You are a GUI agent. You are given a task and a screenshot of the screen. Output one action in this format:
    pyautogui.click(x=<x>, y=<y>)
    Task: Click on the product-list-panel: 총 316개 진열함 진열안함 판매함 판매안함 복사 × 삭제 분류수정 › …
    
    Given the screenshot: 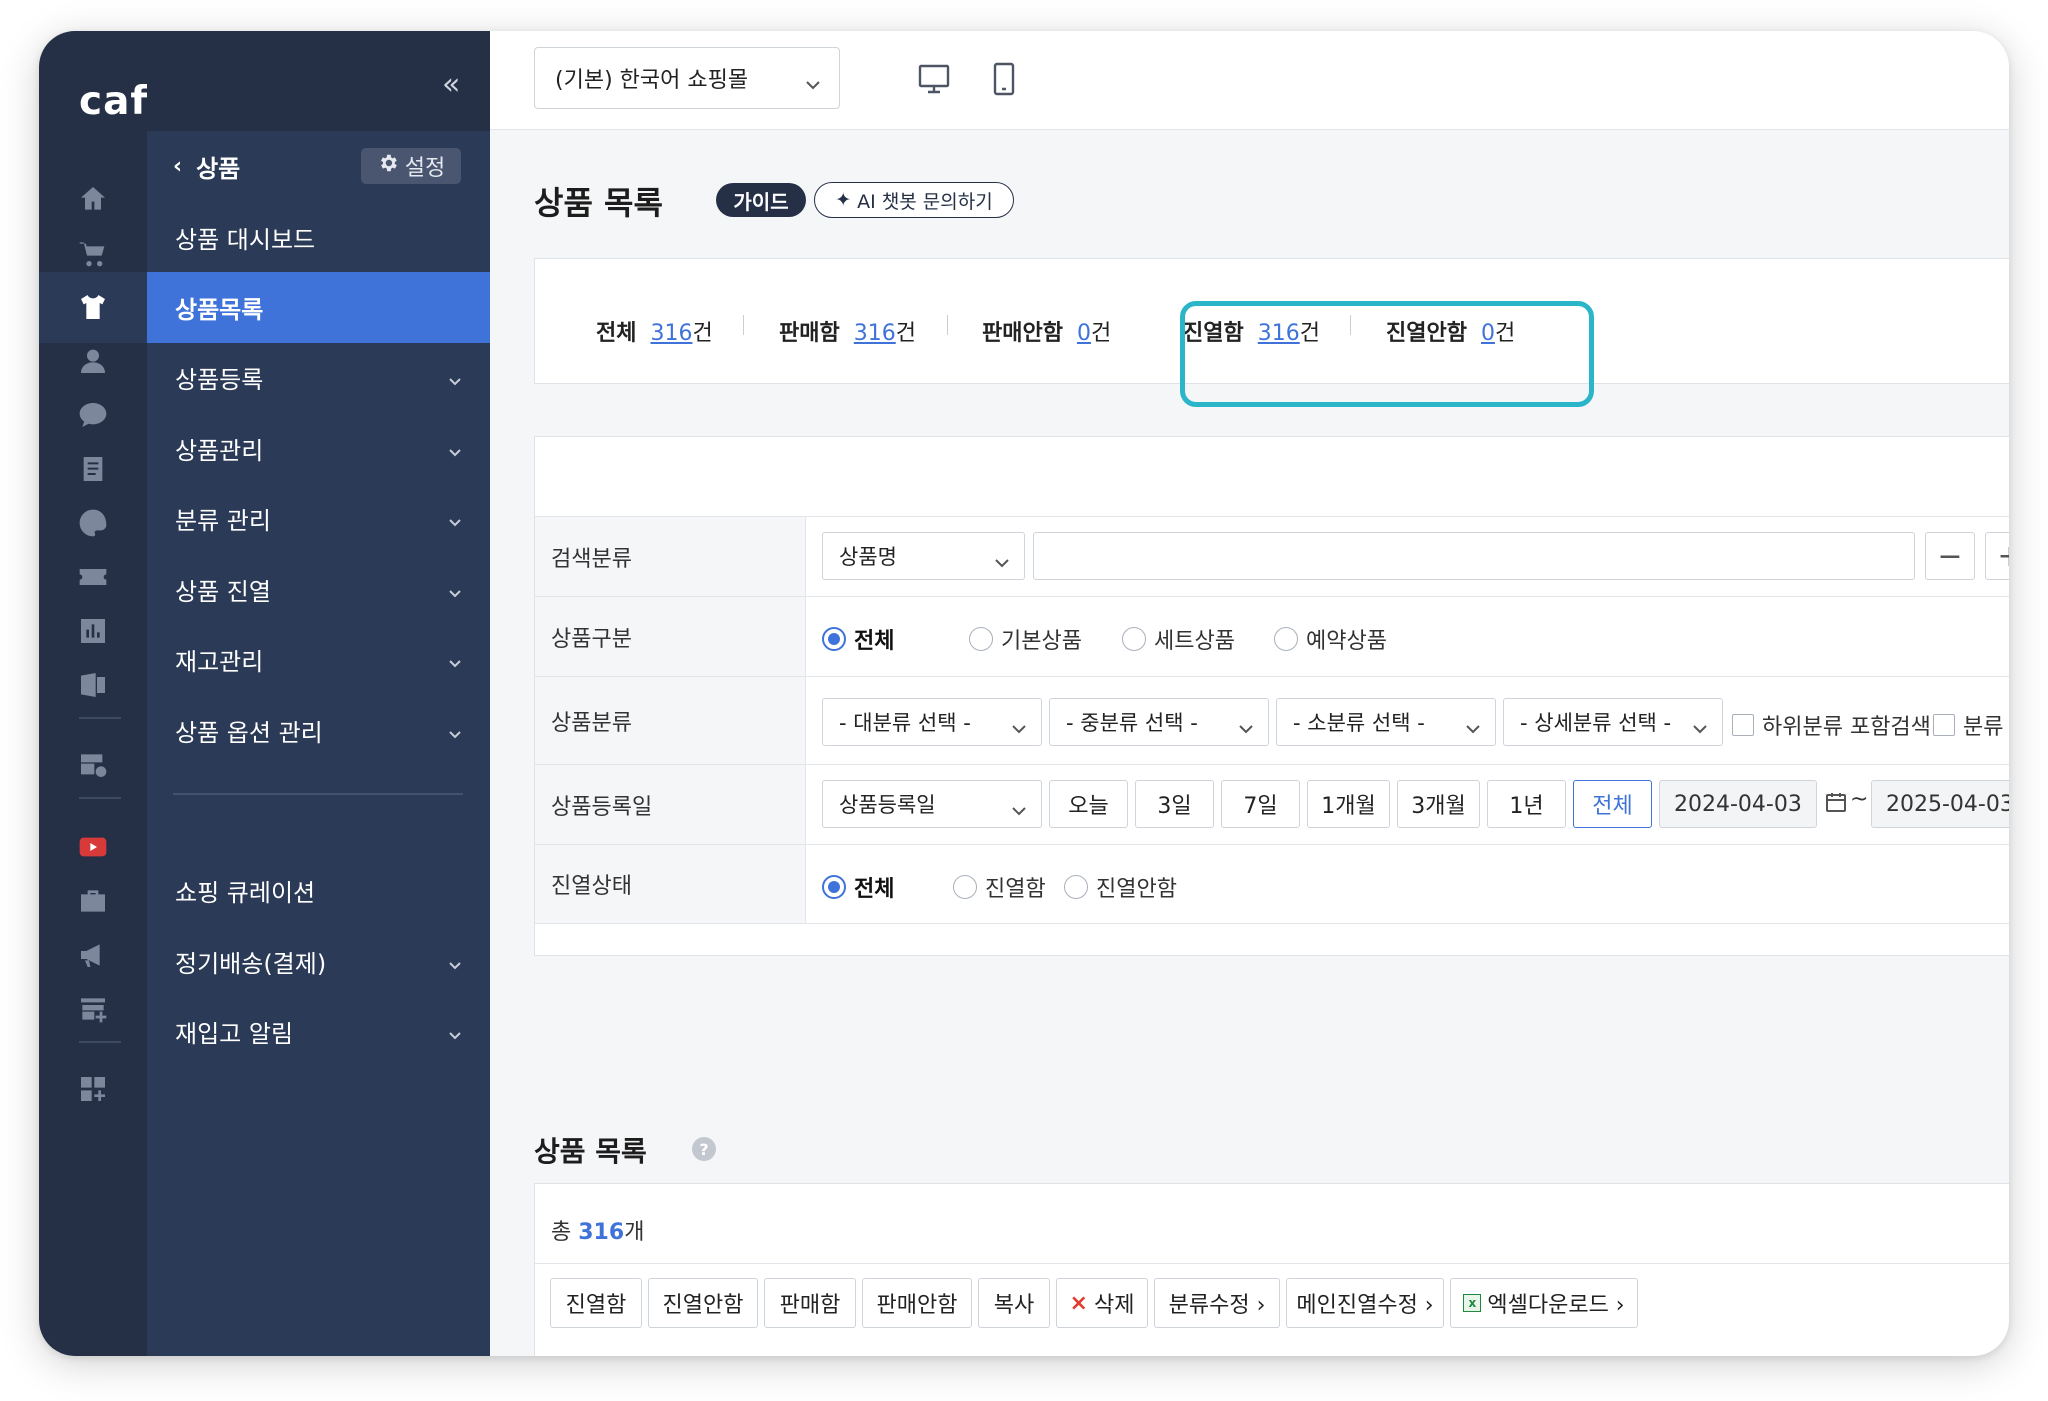 What is the action you would take?
    pyautogui.click(x=1271, y=1269)
    